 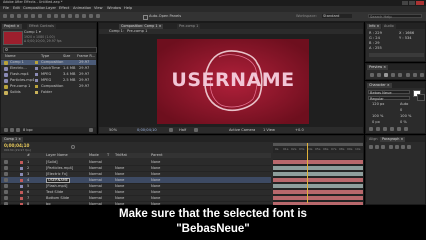 What do you see at coordinates (114, 8) in the screenshot?
I see `menu-window: Window` at bounding box center [114, 8].